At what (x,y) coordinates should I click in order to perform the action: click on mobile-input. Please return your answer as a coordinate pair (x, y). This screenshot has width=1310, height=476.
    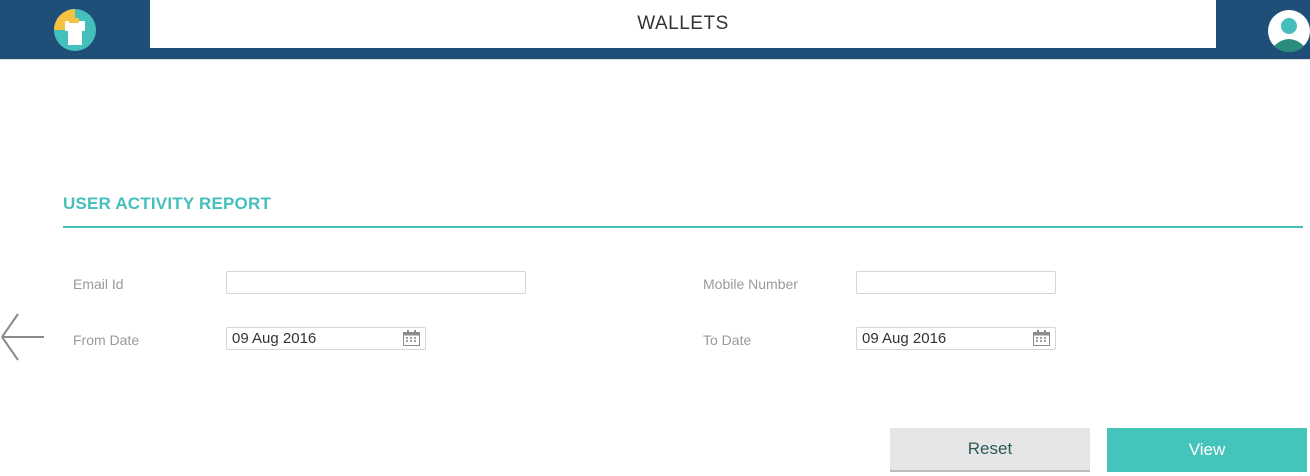
    Looking at the image, I should click on (956, 282).